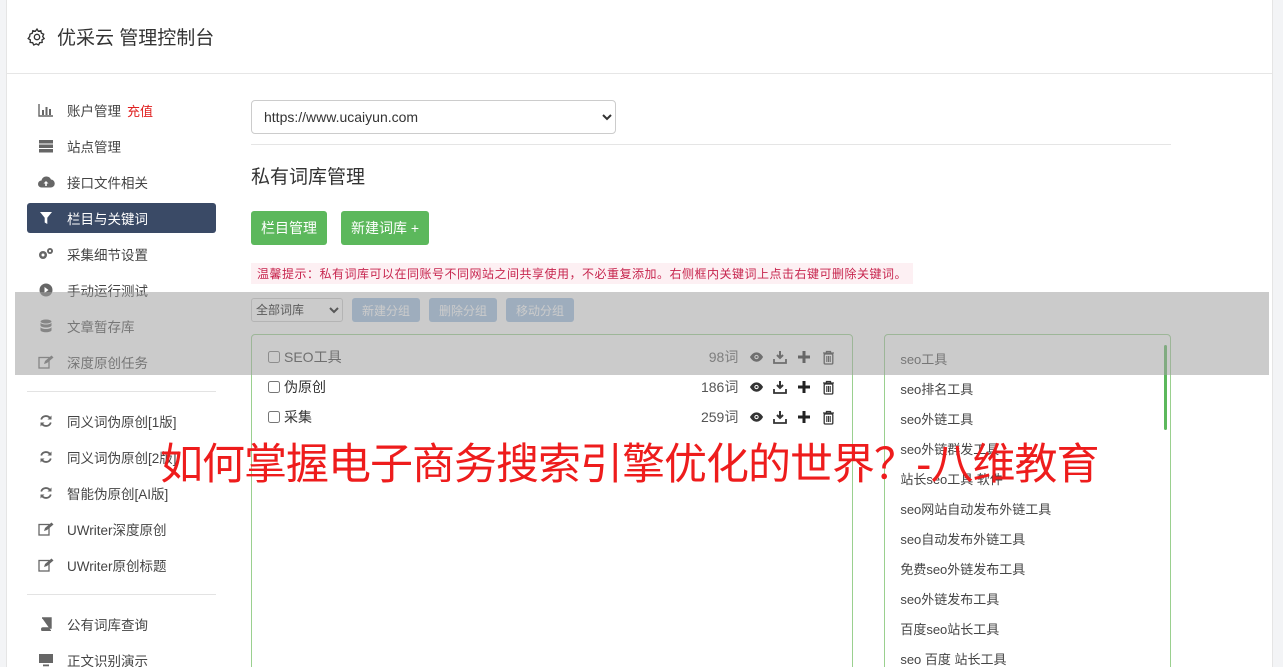 This screenshot has height=667, width=1283. I want to click on sidebar-item-label: 站点管理, so click(94, 147).